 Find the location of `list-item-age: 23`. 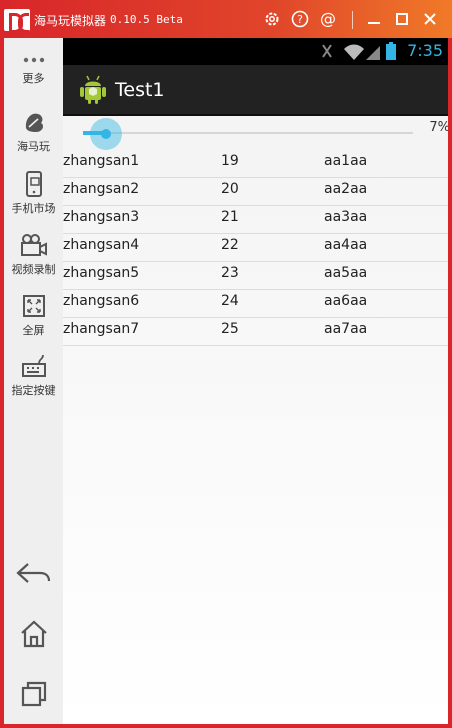

list-item-age: 23 is located at coordinates (230, 273).